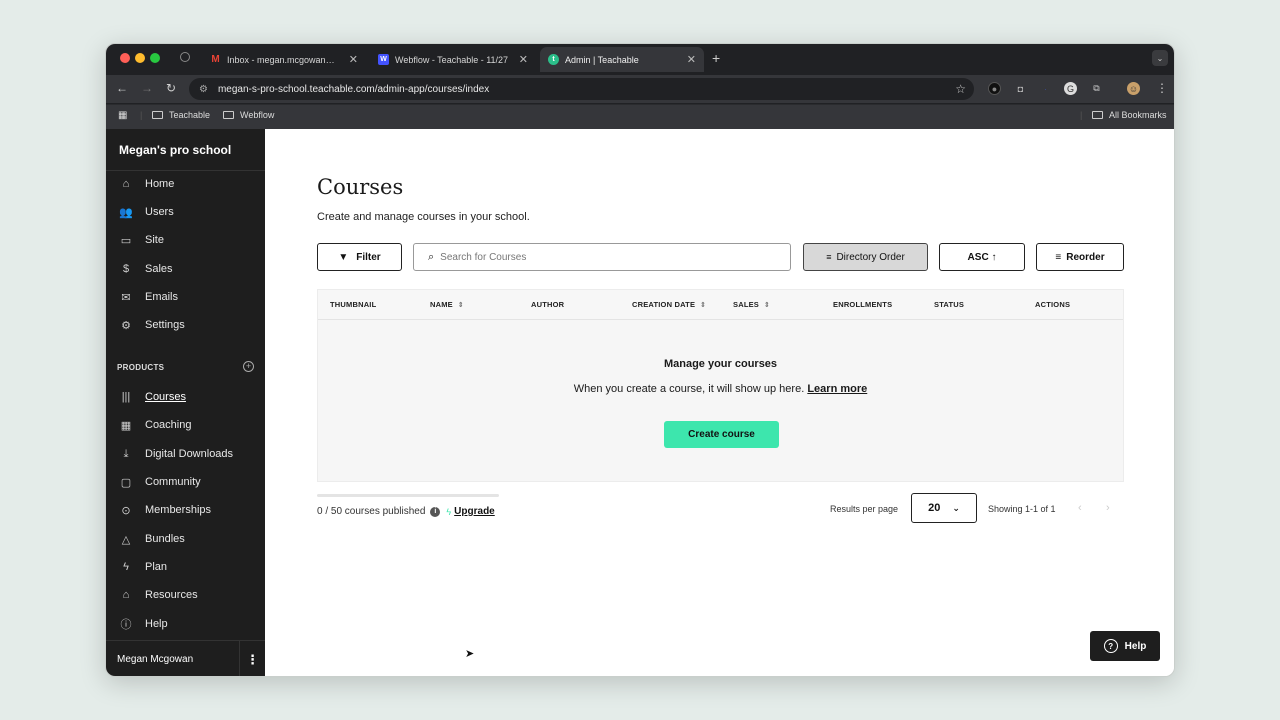 This screenshot has height=720, width=1280. Describe the element at coordinates (1070, 88) in the screenshot. I see `grammar-extension-icon: G` at that location.